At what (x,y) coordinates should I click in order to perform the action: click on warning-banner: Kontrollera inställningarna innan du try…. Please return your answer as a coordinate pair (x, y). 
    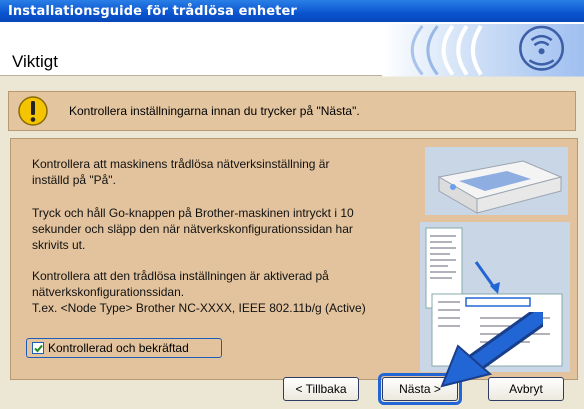
    Looking at the image, I should click on (292, 111).